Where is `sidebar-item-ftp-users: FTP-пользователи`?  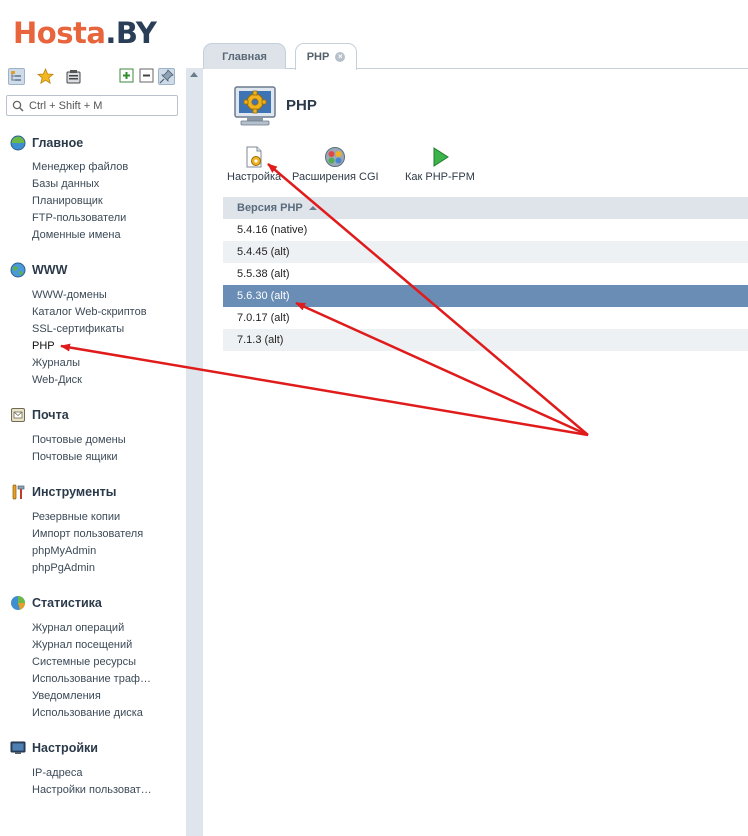 sidebar-item-ftp-users: FTP-пользователи is located at coordinates (79, 218).